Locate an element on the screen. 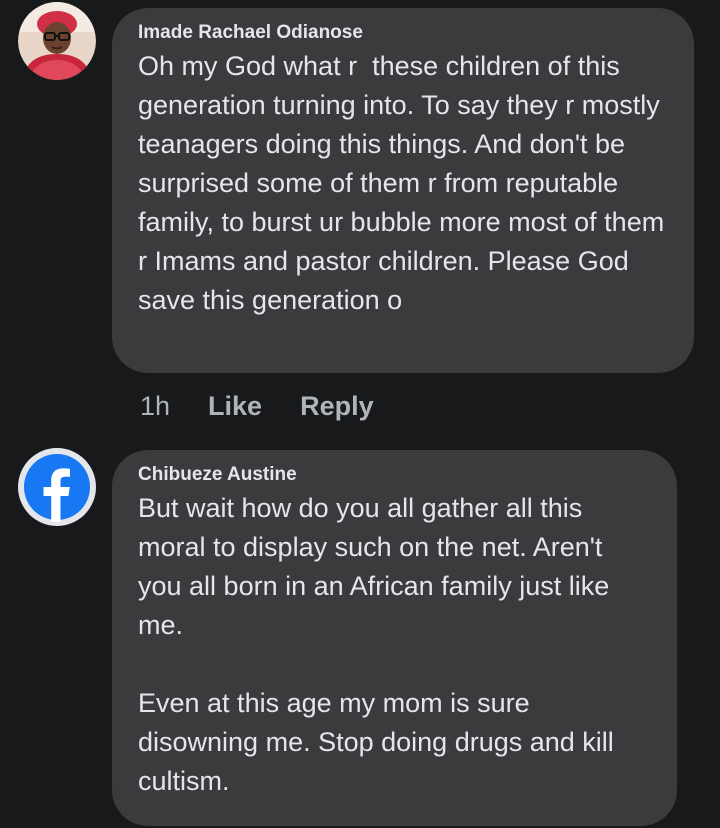  comment-timestamp: 1h is located at coordinates (155, 406).